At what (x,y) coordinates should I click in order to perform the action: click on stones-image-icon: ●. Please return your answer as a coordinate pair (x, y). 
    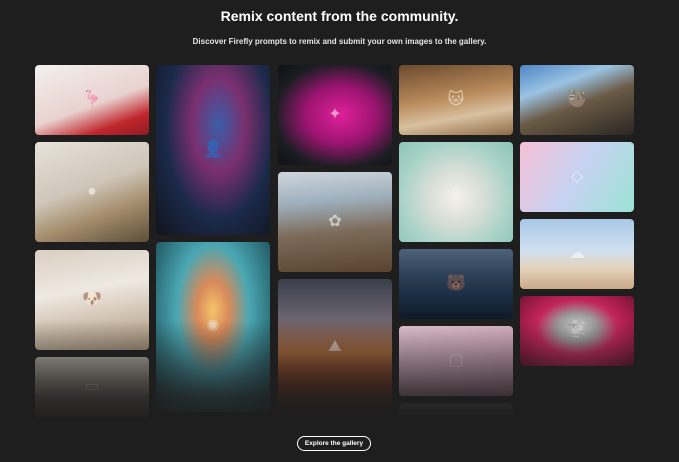
    Looking at the image, I should click on (92, 191).